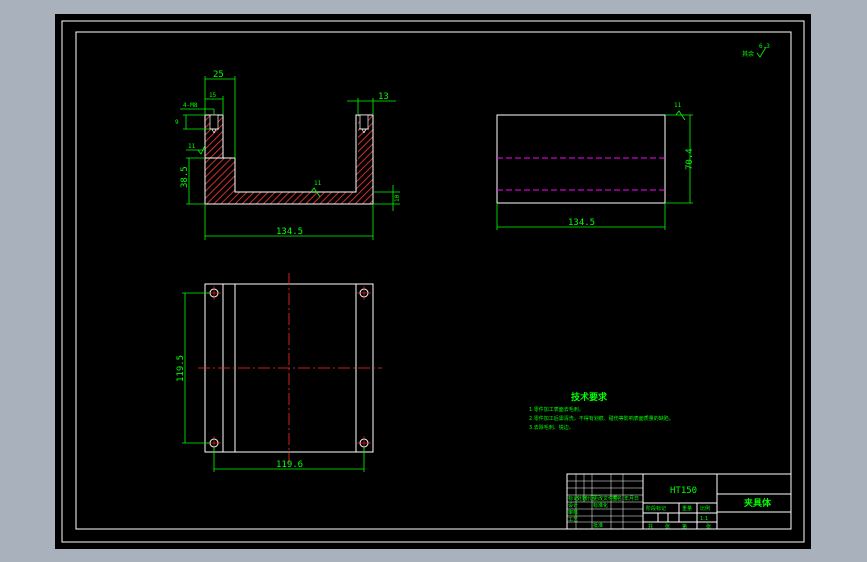 The width and height of the screenshot is (867, 562). I want to click on drawing-label: 比例, so click(705, 508).